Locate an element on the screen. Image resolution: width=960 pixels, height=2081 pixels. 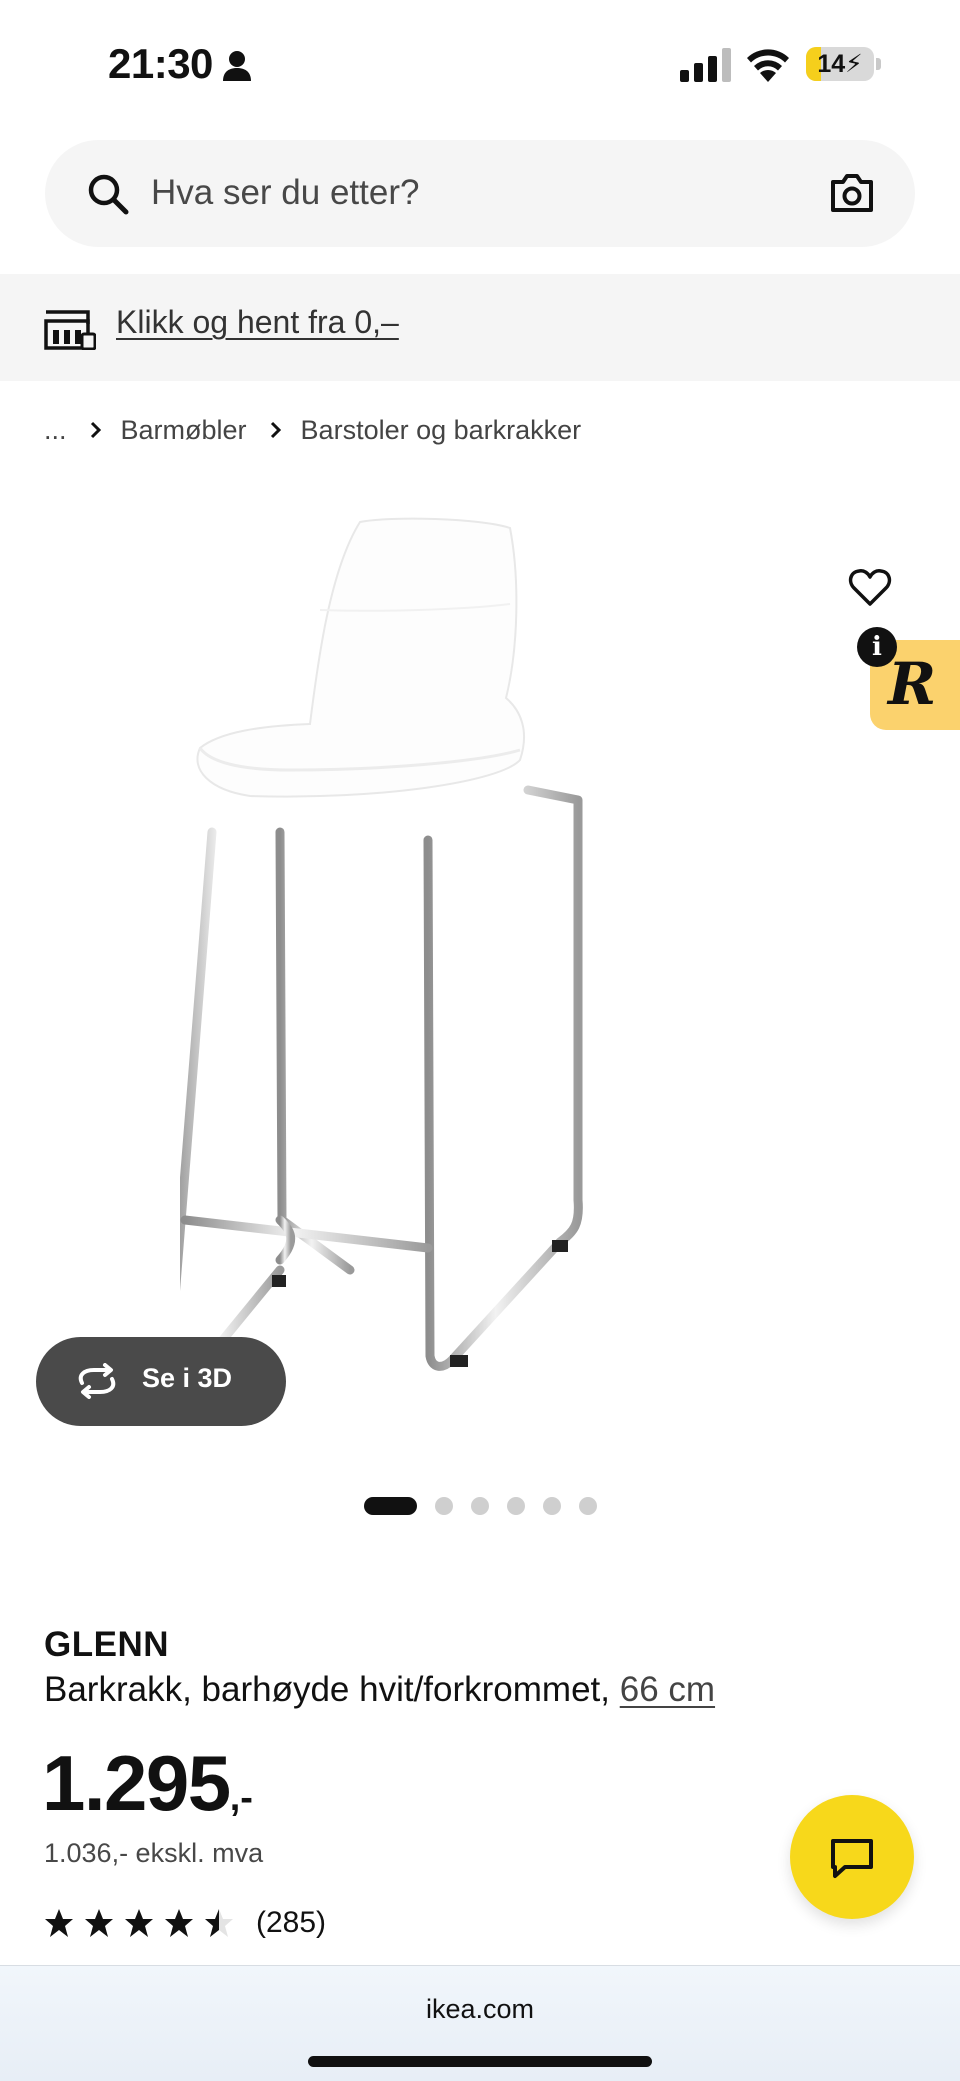
product-description-text: Barkrakk, barhøyde hvit/forkrommet, is located at coordinates (332, 1689).